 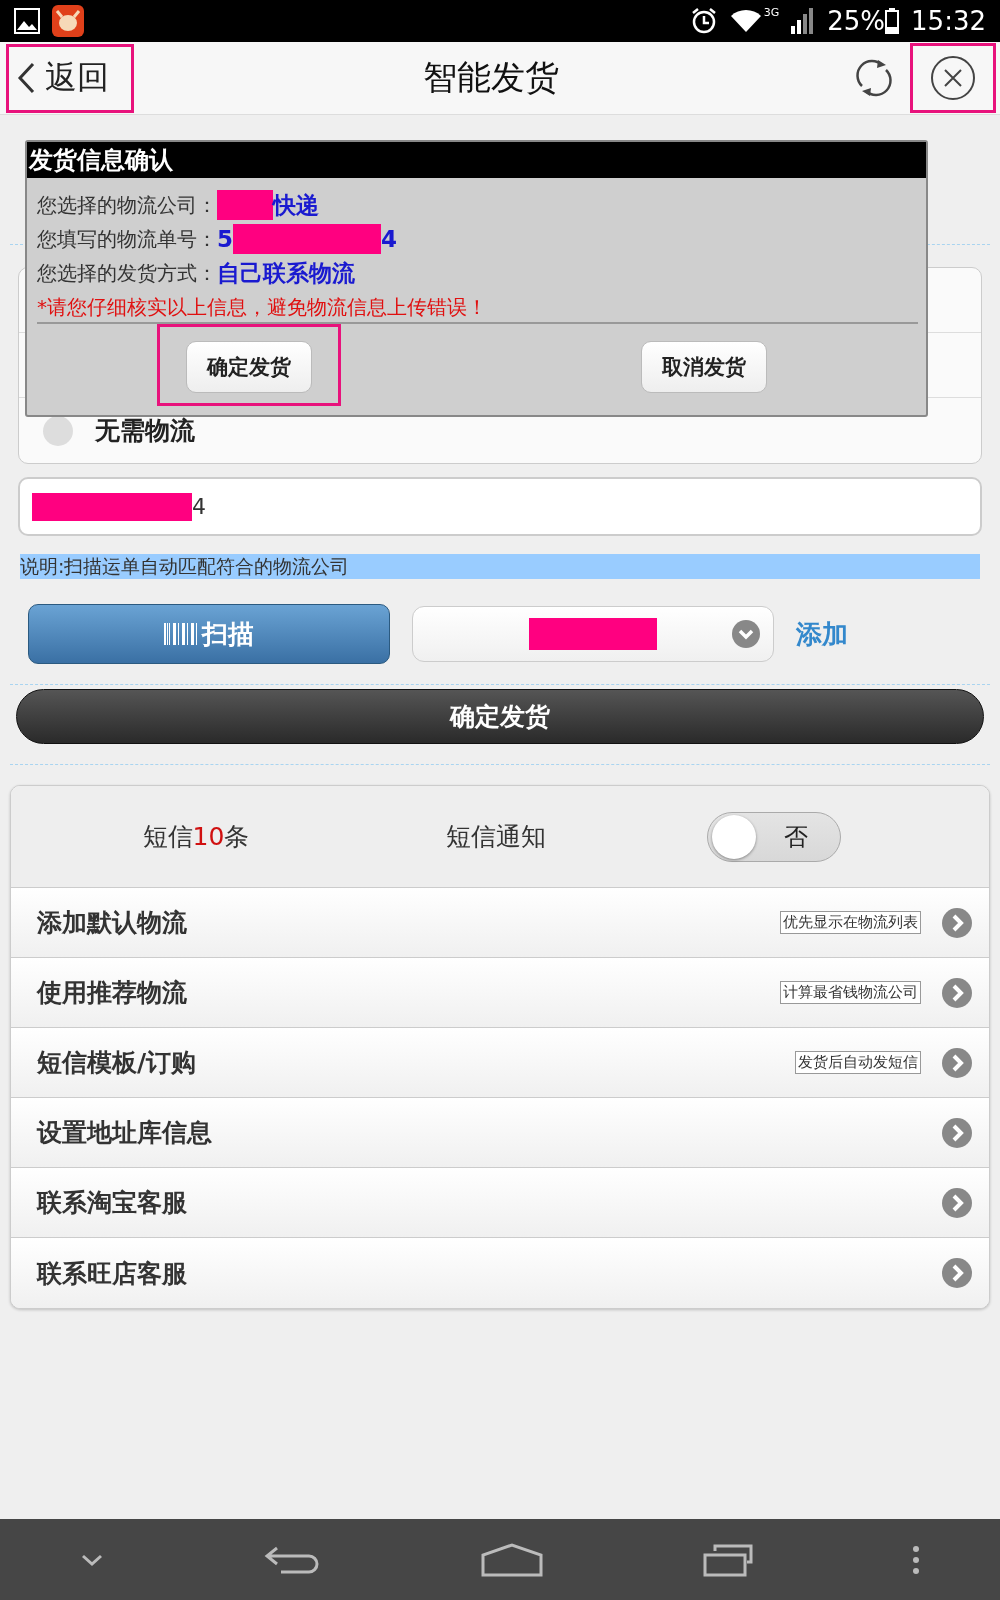 I want to click on radio-button, so click(x=58, y=430).